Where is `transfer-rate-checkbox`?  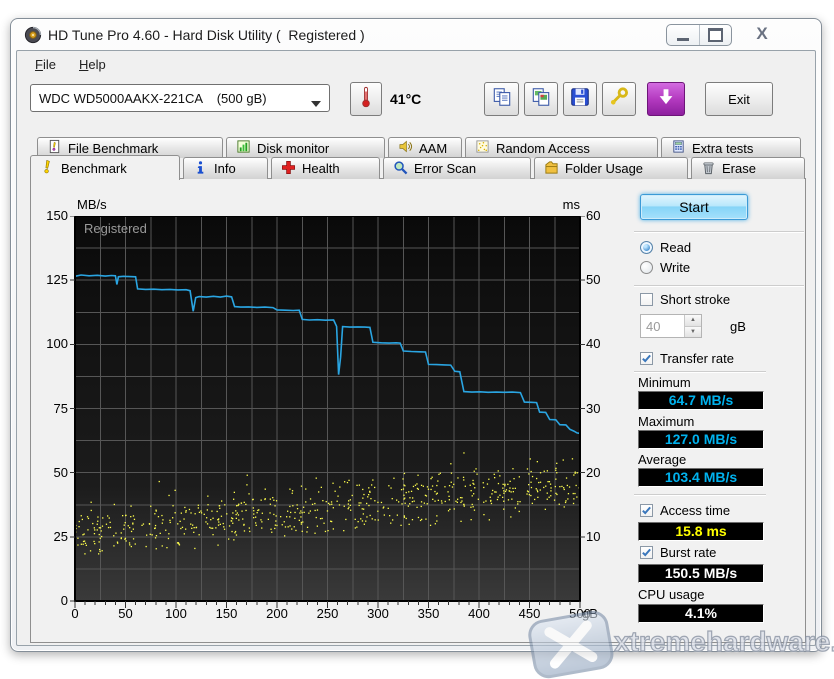 transfer-rate-checkbox is located at coordinates (646, 358).